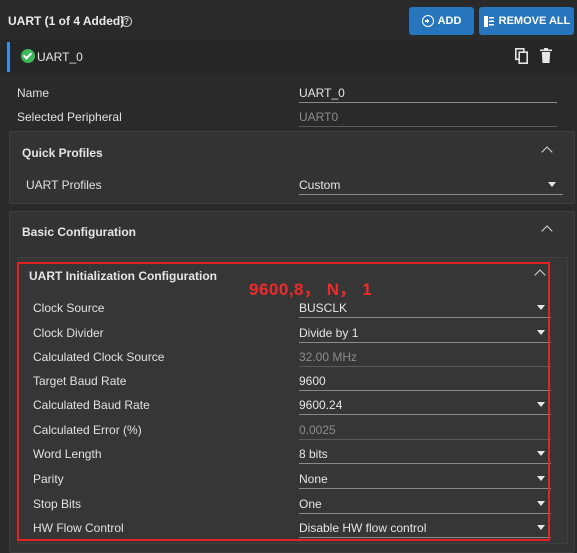  Describe the element at coordinates (319, 185) in the screenshot. I see `uart-profiles-select: Custom` at that location.